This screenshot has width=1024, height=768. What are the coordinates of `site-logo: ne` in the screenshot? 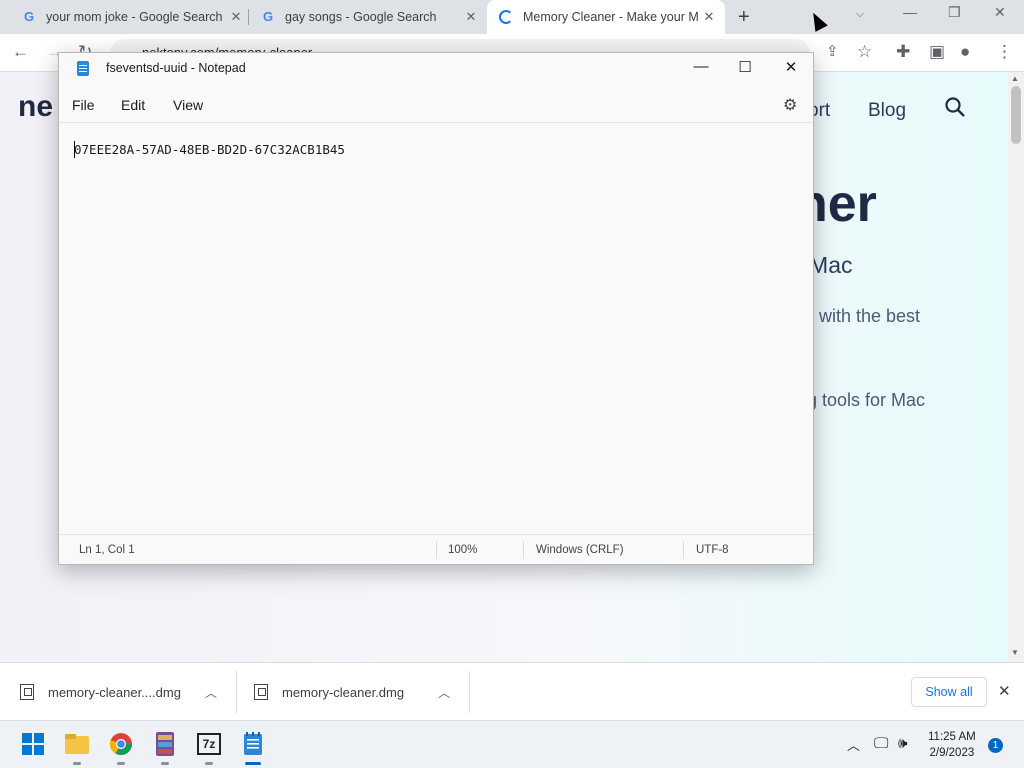 It's located at (35, 107).